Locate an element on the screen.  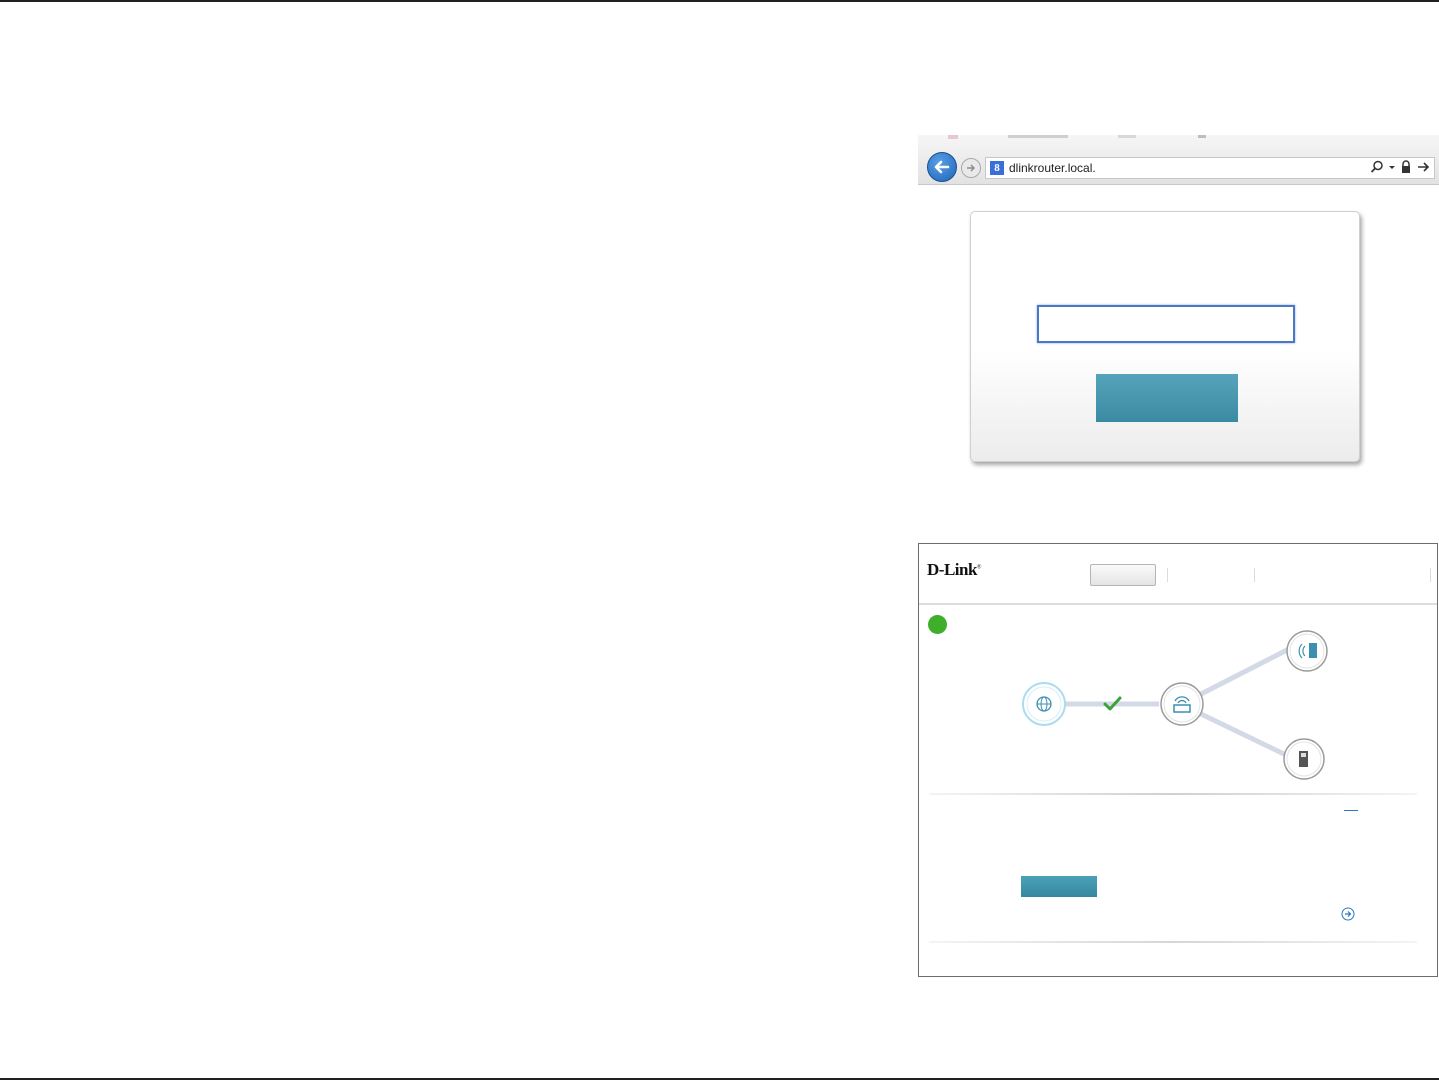
browser-toolbar: 8 dlinkrouter.local. is located at coordinates (1178, 160).